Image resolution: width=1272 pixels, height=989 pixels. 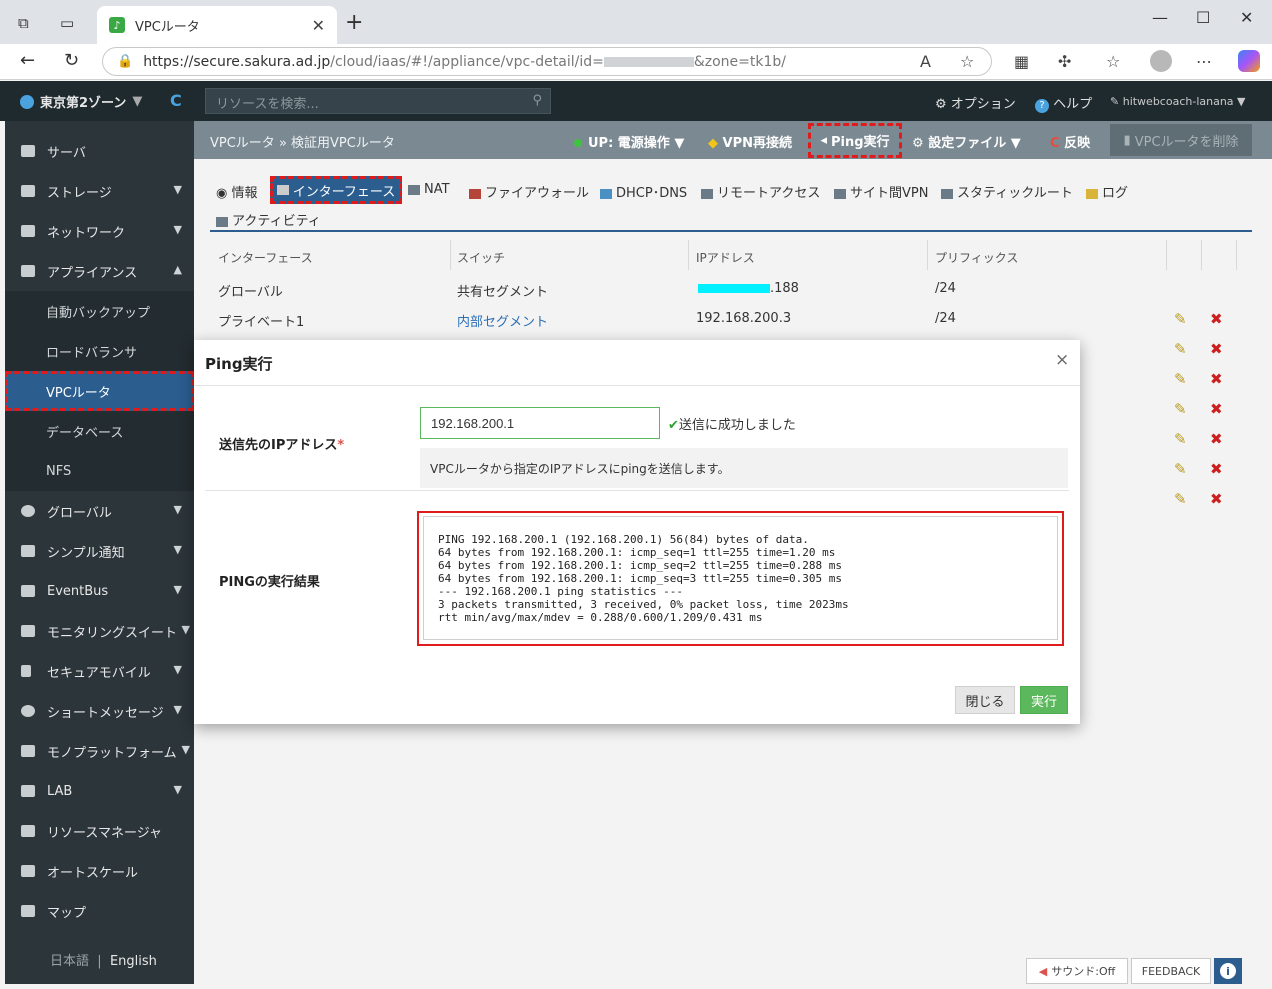 What do you see at coordinates (502, 320) in the screenshot?
I see `row2-switch-link: 内部セグメント` at bounding box center [502, 320].